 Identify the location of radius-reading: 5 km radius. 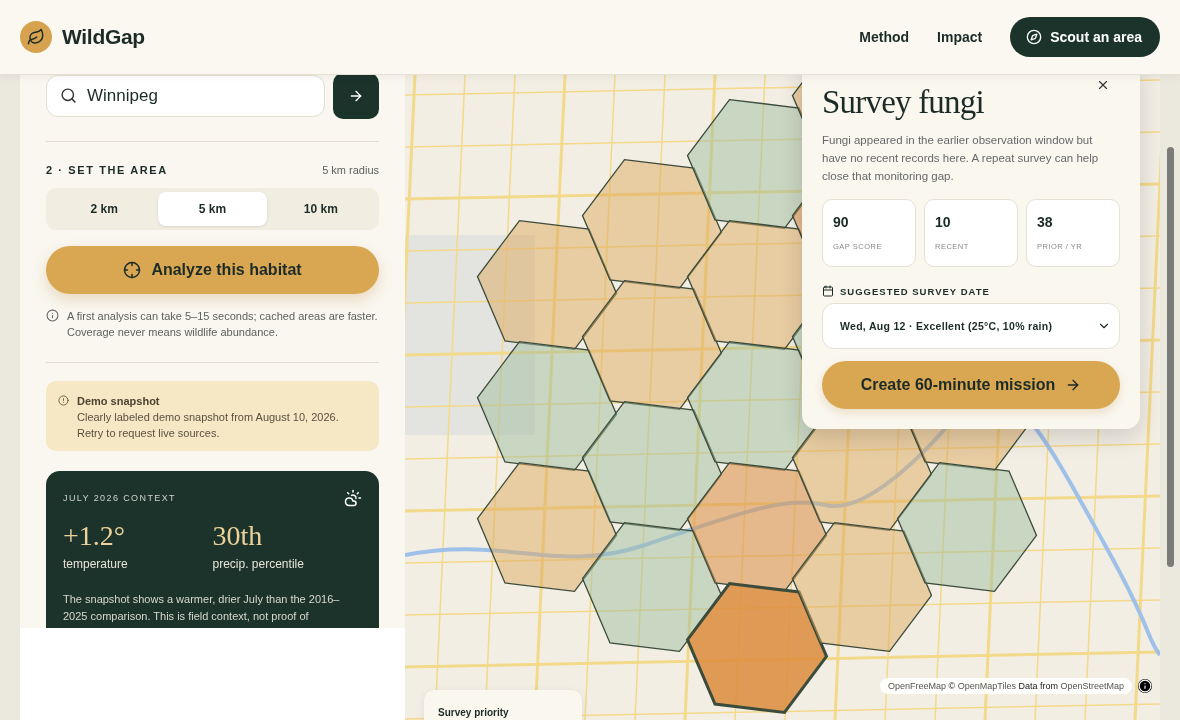
(350, 170).